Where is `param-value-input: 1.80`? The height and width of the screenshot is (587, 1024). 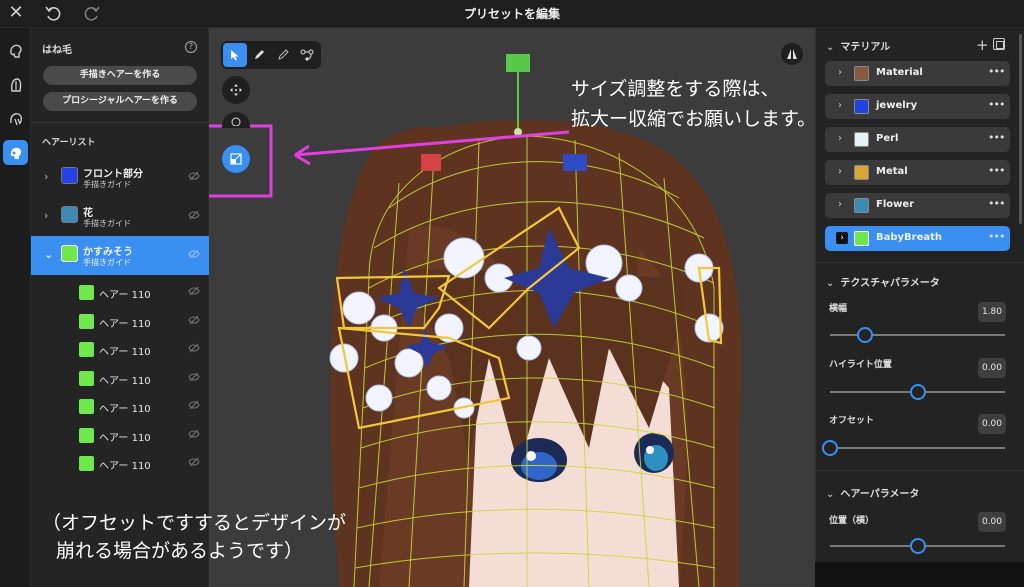
param-value-input: 1.80 is located at coordinates (992, 312).